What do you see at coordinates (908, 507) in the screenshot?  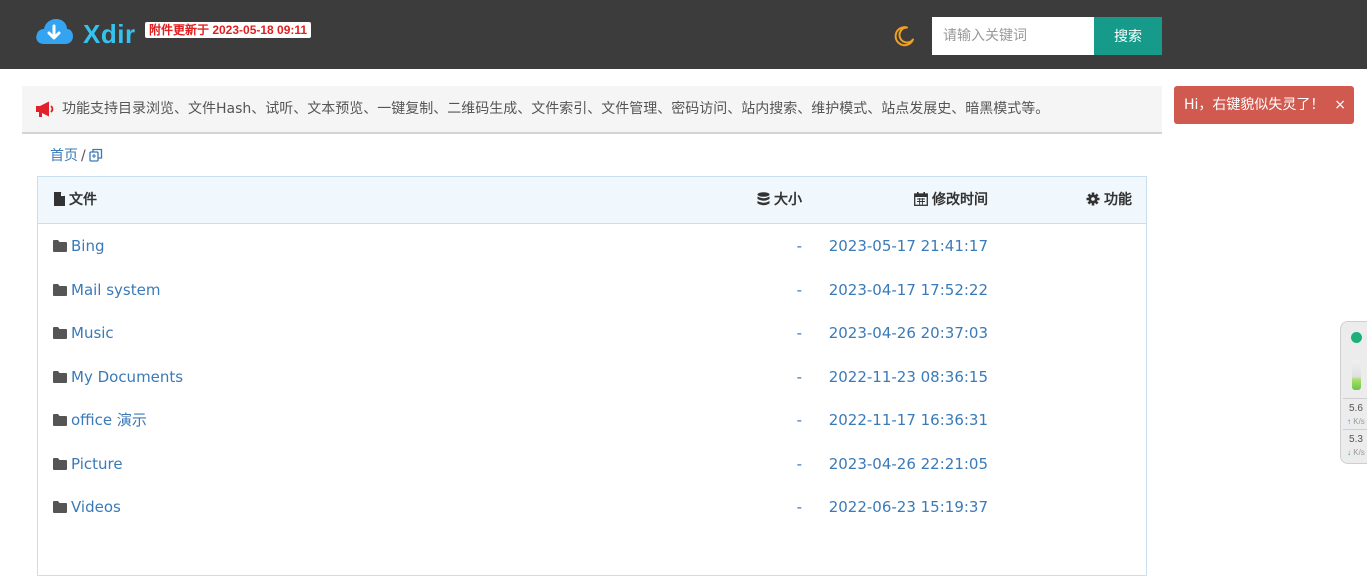 I see `file-modified-time: 2022-06-23 15:19:37` at bounding box center [908, 507].